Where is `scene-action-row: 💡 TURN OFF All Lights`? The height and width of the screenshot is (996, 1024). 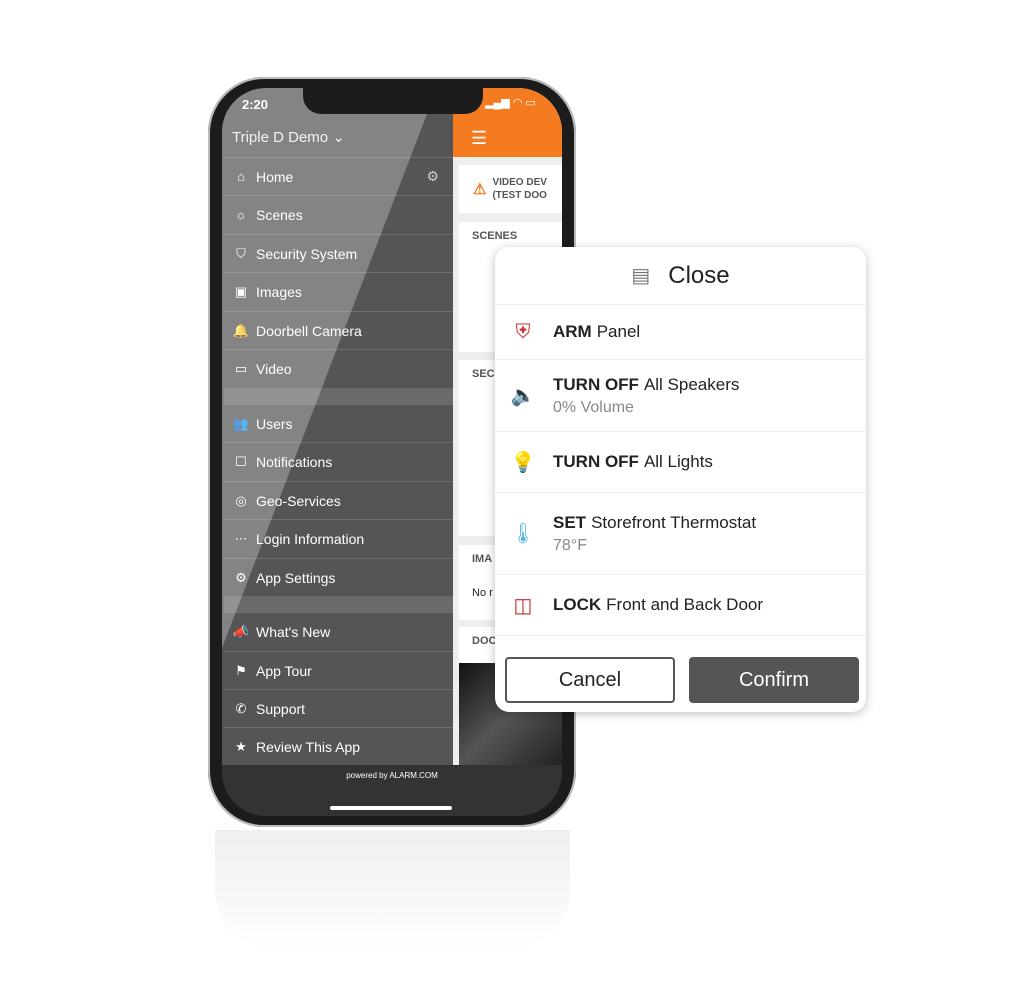
scene-action-row: 💡 TURN OFF All Lights is located at coordinates (680, 462).